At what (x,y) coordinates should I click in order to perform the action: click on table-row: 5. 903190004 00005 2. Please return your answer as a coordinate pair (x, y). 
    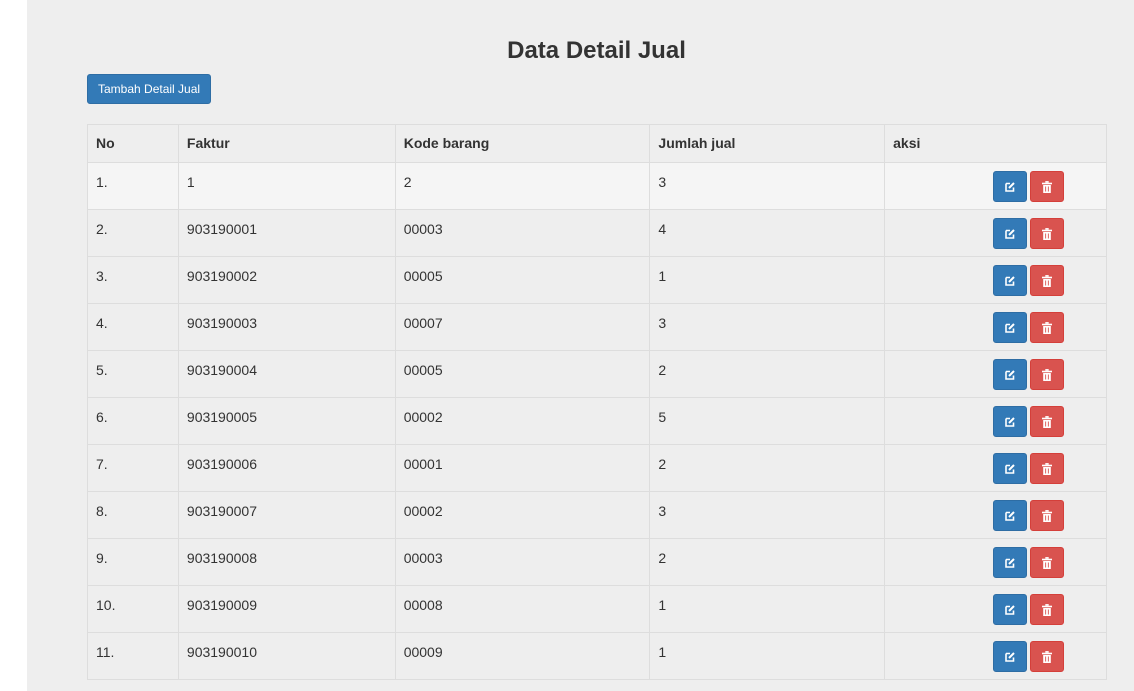
    Looking at the image, I should click on (597, 374).